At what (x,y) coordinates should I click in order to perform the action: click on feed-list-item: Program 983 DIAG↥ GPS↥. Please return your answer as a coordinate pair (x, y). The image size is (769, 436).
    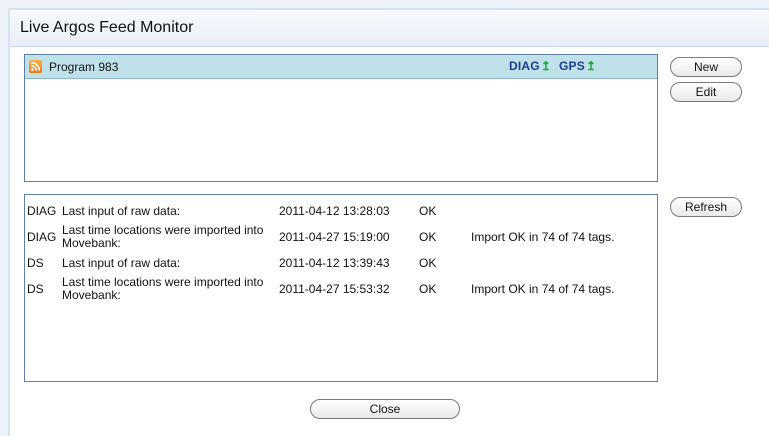
    Looking at the image, I should click on (341, 67).